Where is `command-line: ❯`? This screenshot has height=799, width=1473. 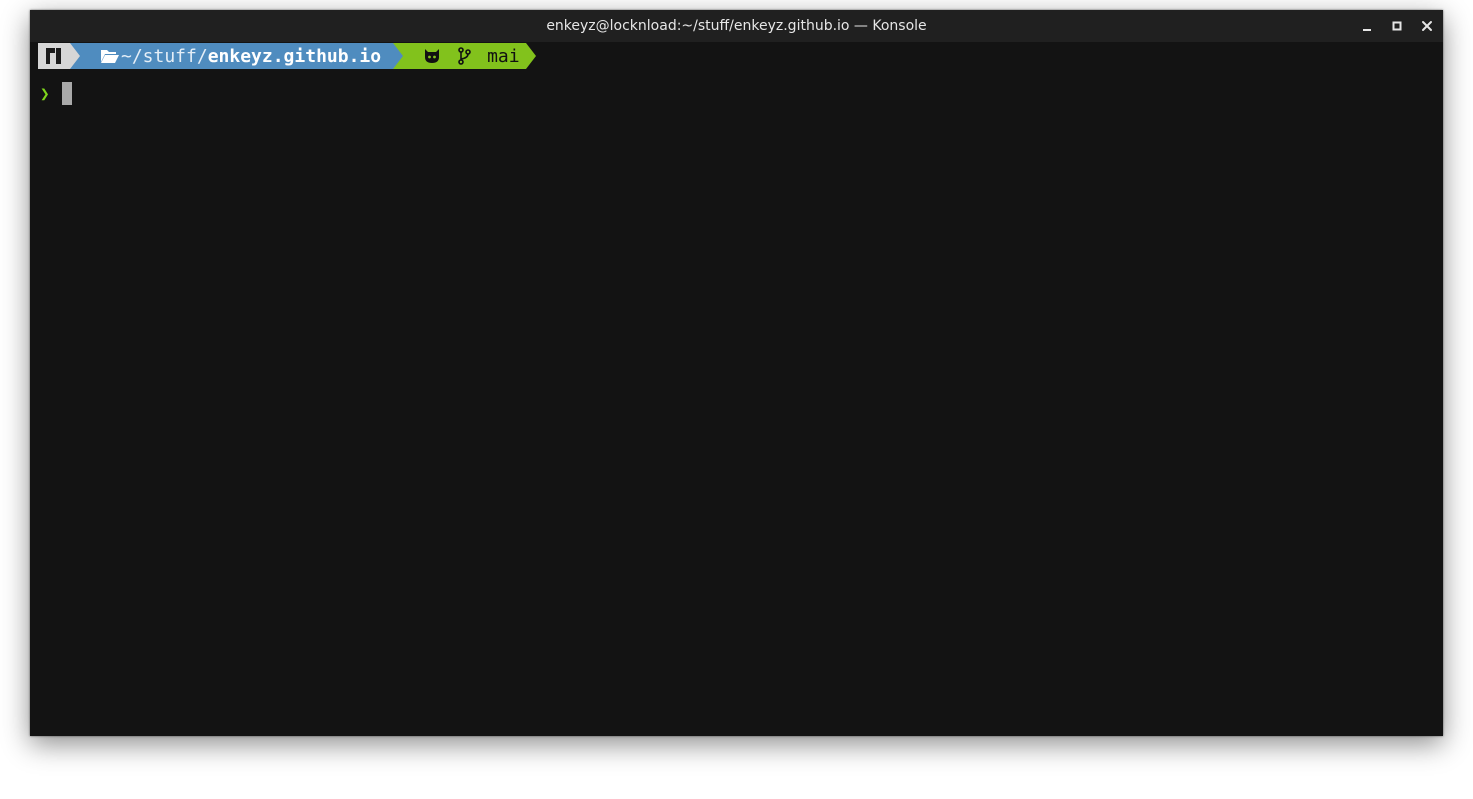 command-line: ❯ is located at coordinates (56, 93).